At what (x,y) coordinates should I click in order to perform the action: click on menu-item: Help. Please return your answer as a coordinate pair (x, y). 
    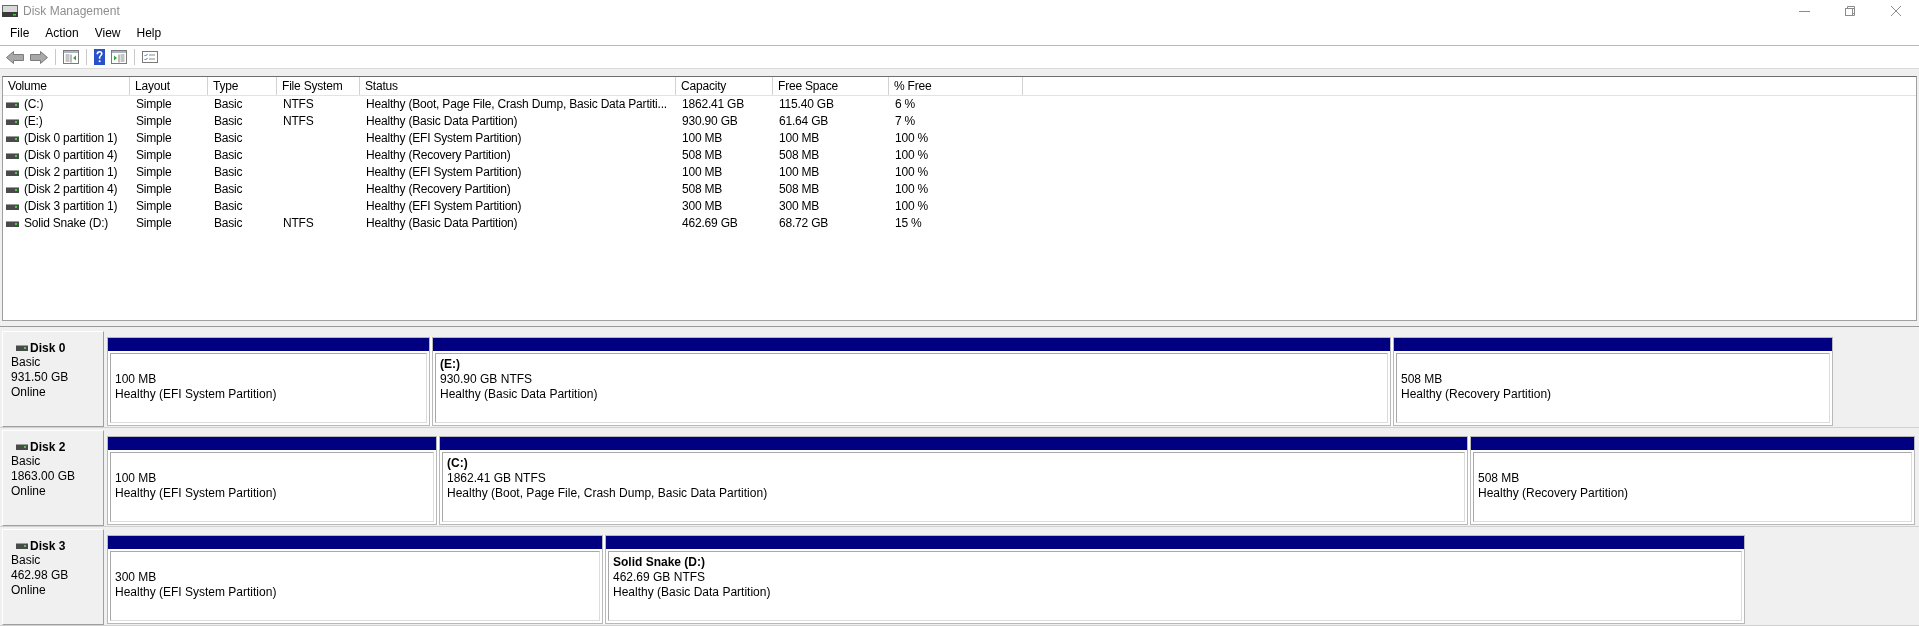
    Looking at the image, I should click on (149, 33).